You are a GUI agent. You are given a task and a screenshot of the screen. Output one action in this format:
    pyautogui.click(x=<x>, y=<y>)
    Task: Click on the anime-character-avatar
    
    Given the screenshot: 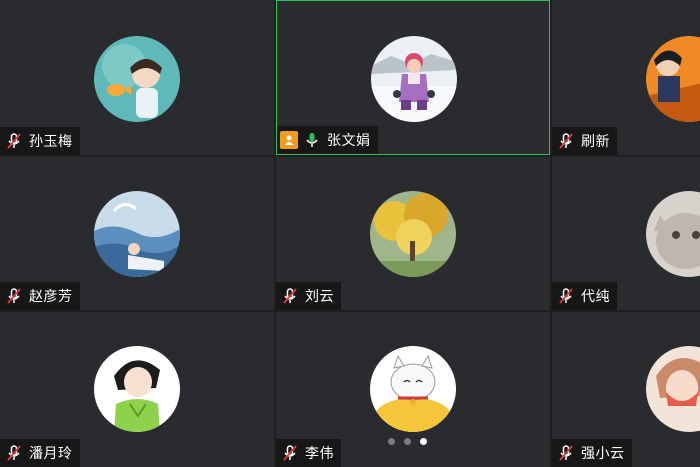 What is the action you would take?
    pyautogui.click(x=673, y=79)
    